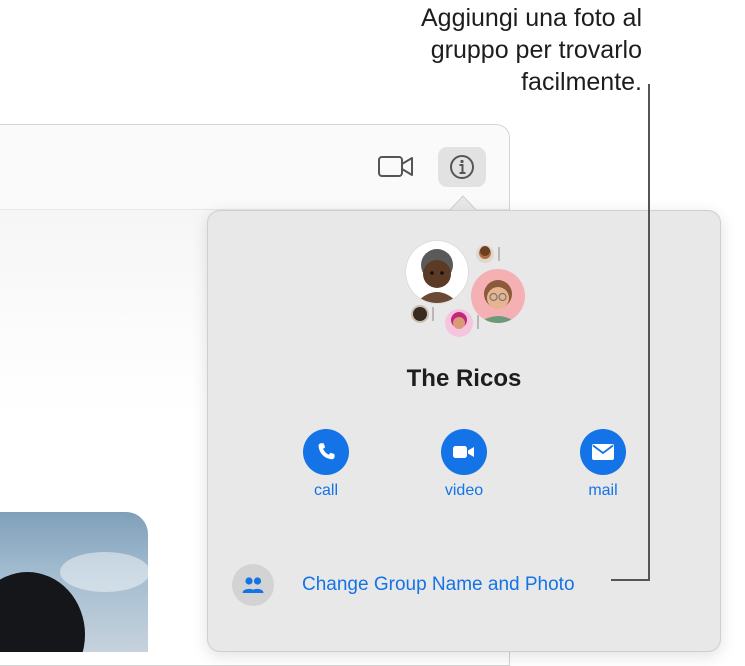  What do you see at coordinates (536, 50) in the screenshot?
I see `callout-line-2: gruppo per trovarlo` at bounding box center [536, 50].